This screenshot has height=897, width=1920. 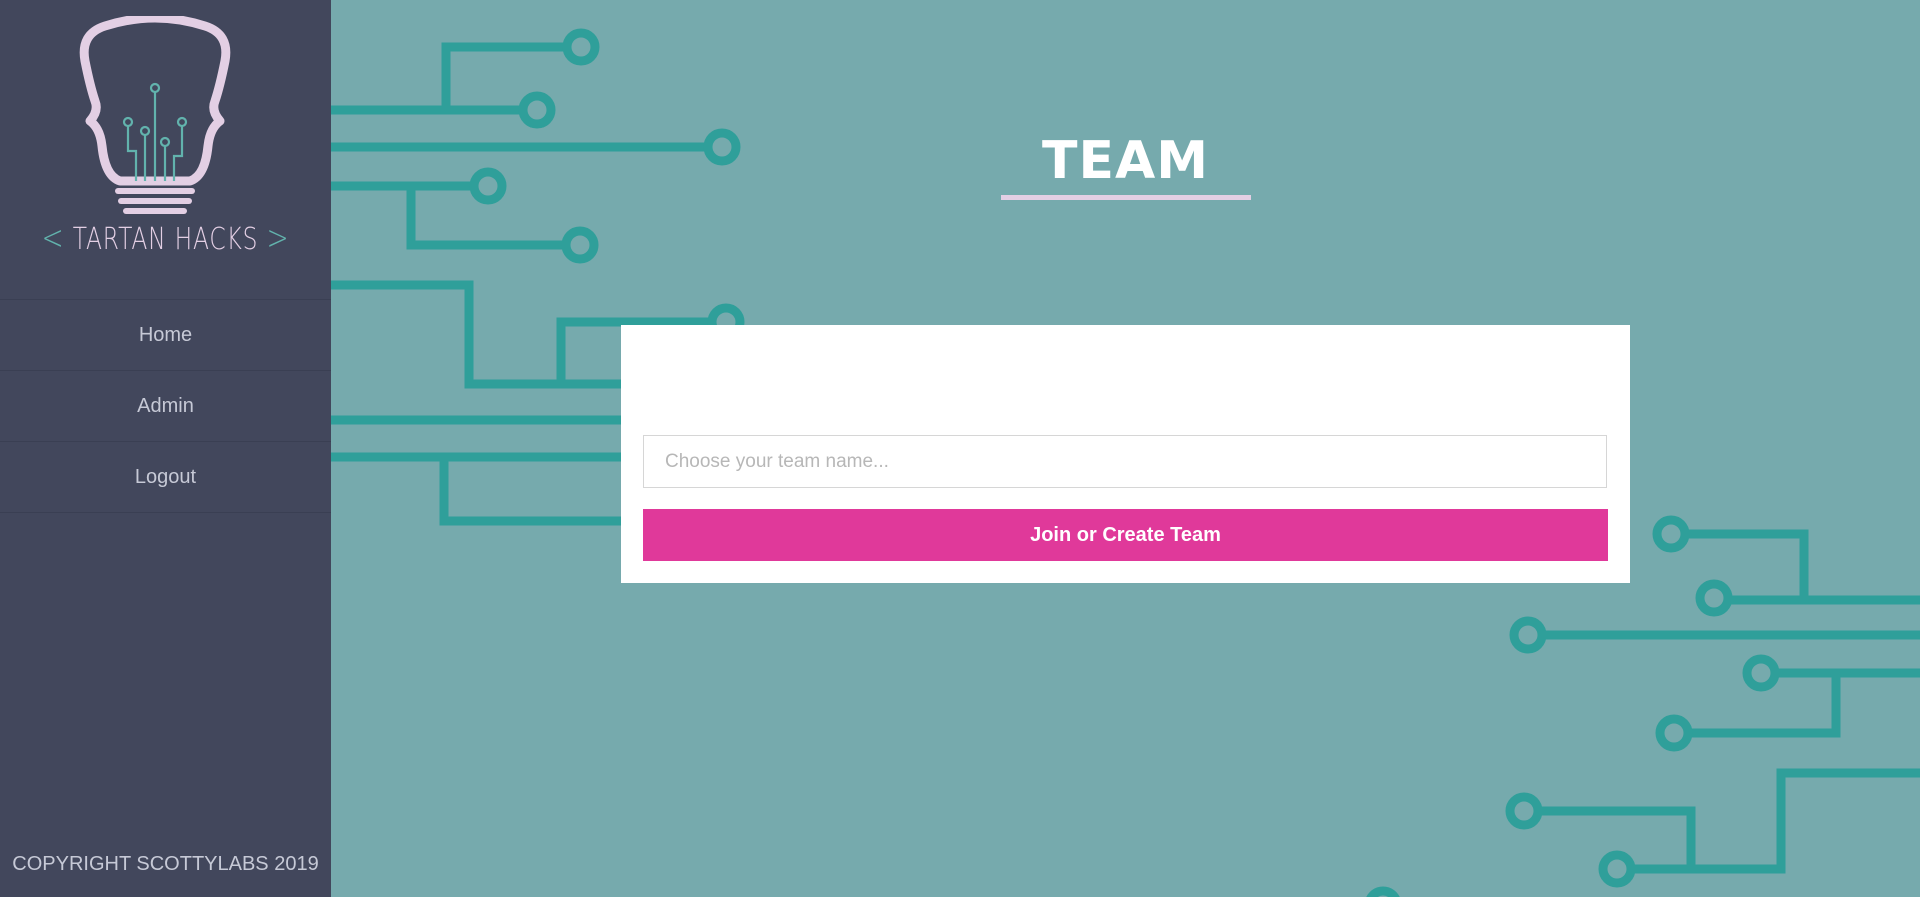 I want to click on logo: < TARTAN HACKS >, so click(x=165, y=150).